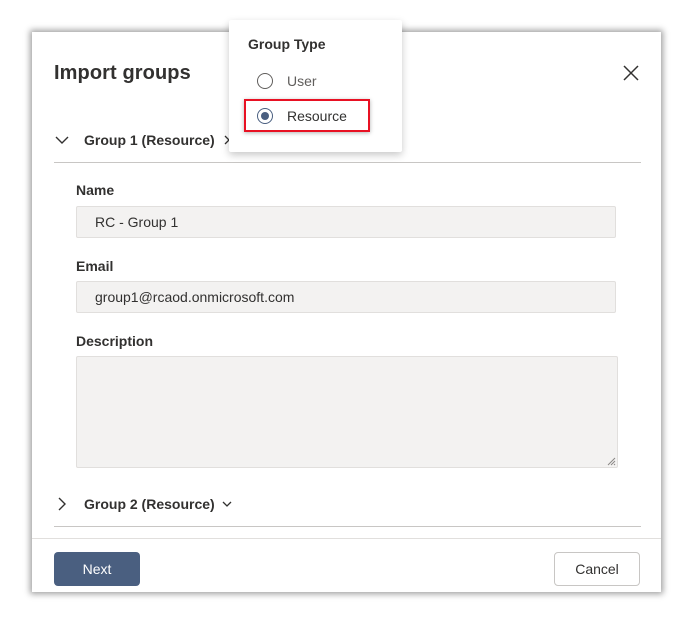  I want to click on name-label: Name, so click(95, 190).